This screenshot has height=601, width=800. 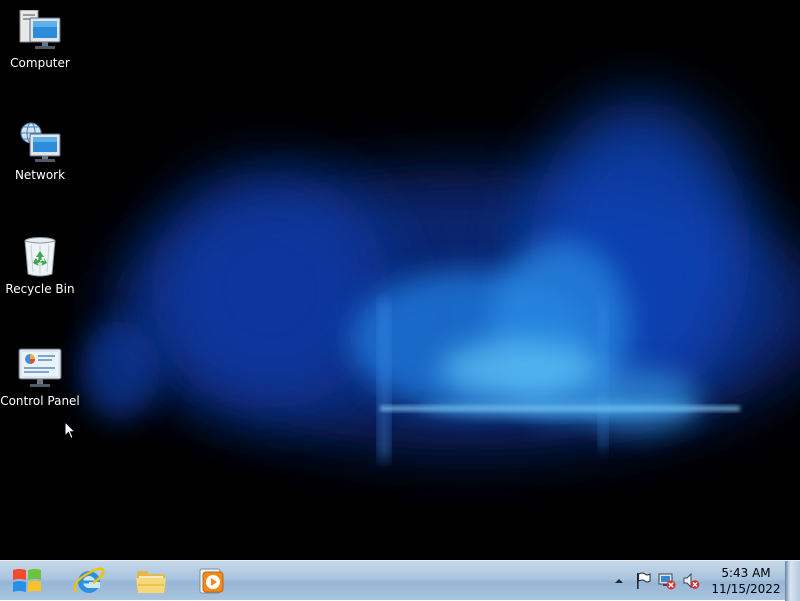 What do you see at coordinates (792, 581) in the screenshot?
I see `show-desktop-button` at bounding box center [792, 581].